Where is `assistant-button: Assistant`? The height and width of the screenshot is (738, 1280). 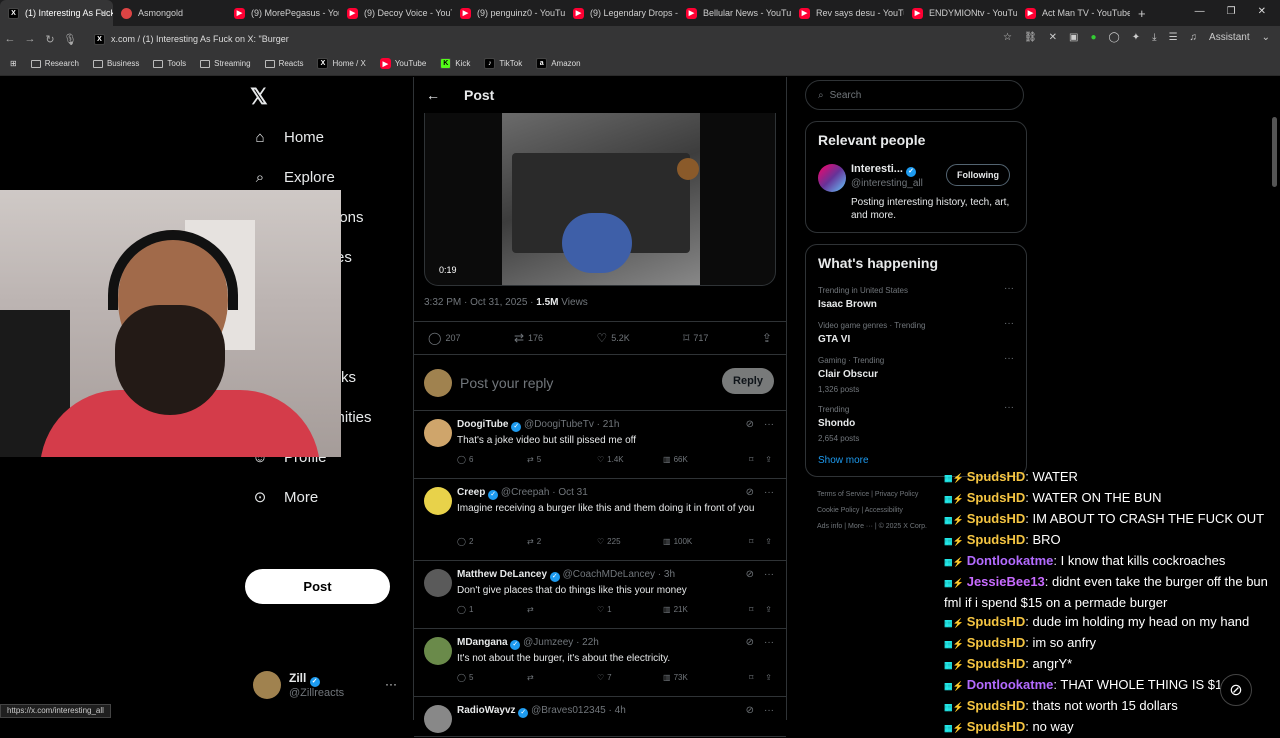
assistant-button: Assistant is located at coordinates (1229, 37).